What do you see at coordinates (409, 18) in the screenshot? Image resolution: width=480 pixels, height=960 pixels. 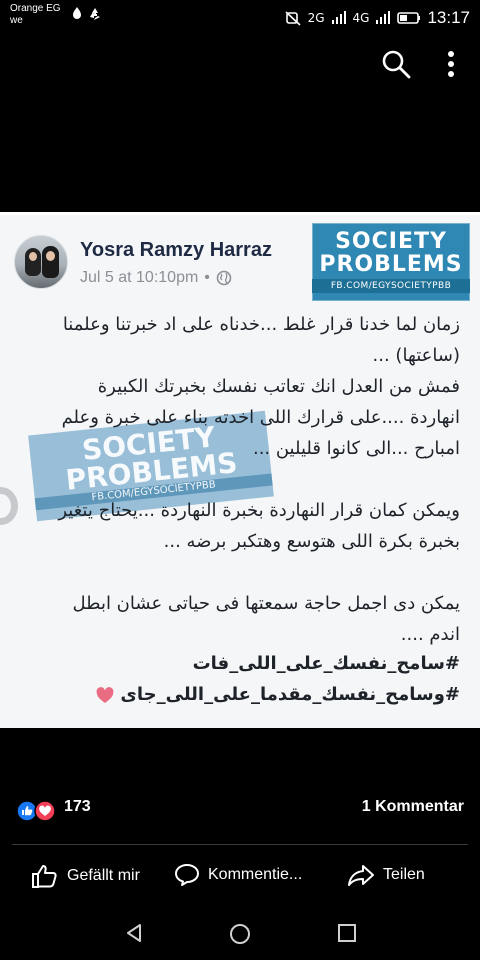 I see `battery-icon` at bounding box center [409, 18].